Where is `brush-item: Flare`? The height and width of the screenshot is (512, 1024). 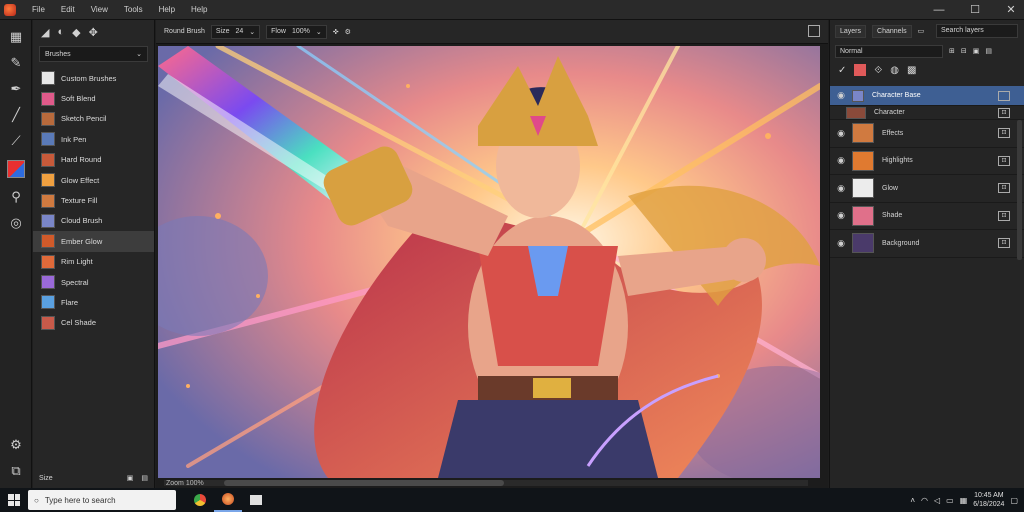
brush-item: Flare is located at coordinates (93, 302).